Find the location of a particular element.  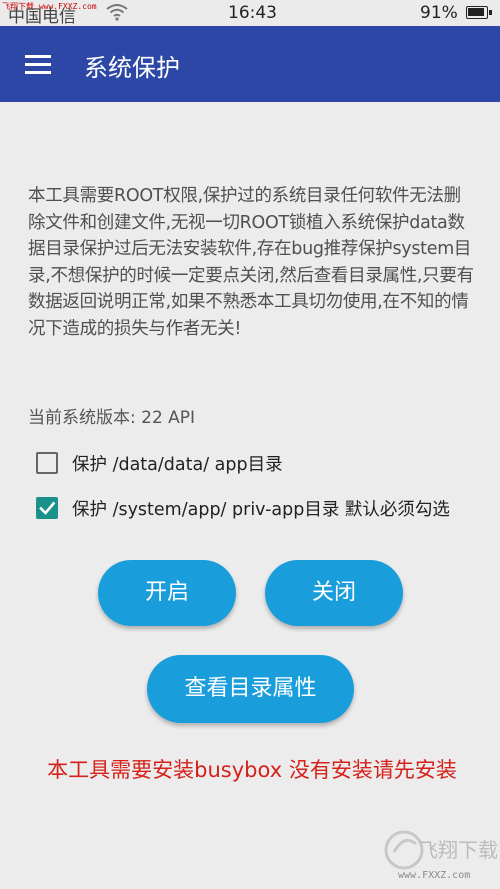

checkbox-label: 保护 /data/data/ app目录 is located at coordinates (177, 465).